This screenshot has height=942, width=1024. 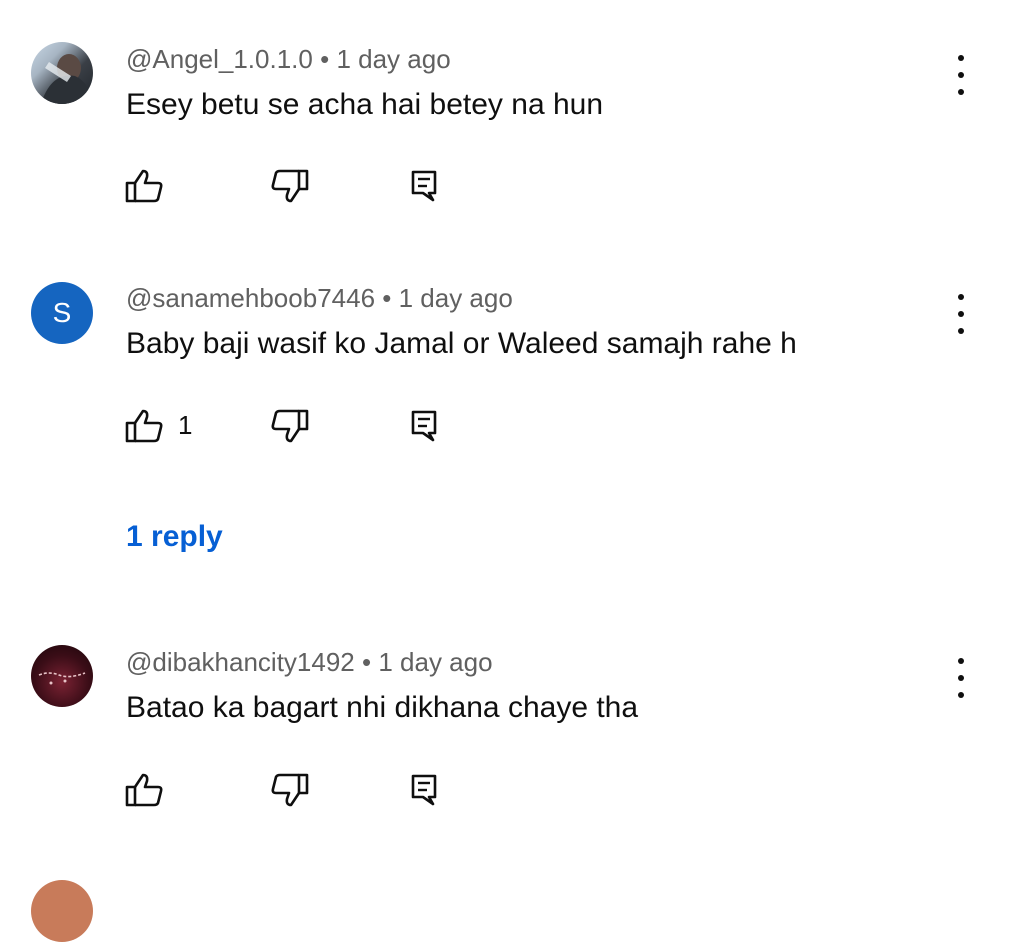 I want to click on avatar: S, so click(x=62, y=313).